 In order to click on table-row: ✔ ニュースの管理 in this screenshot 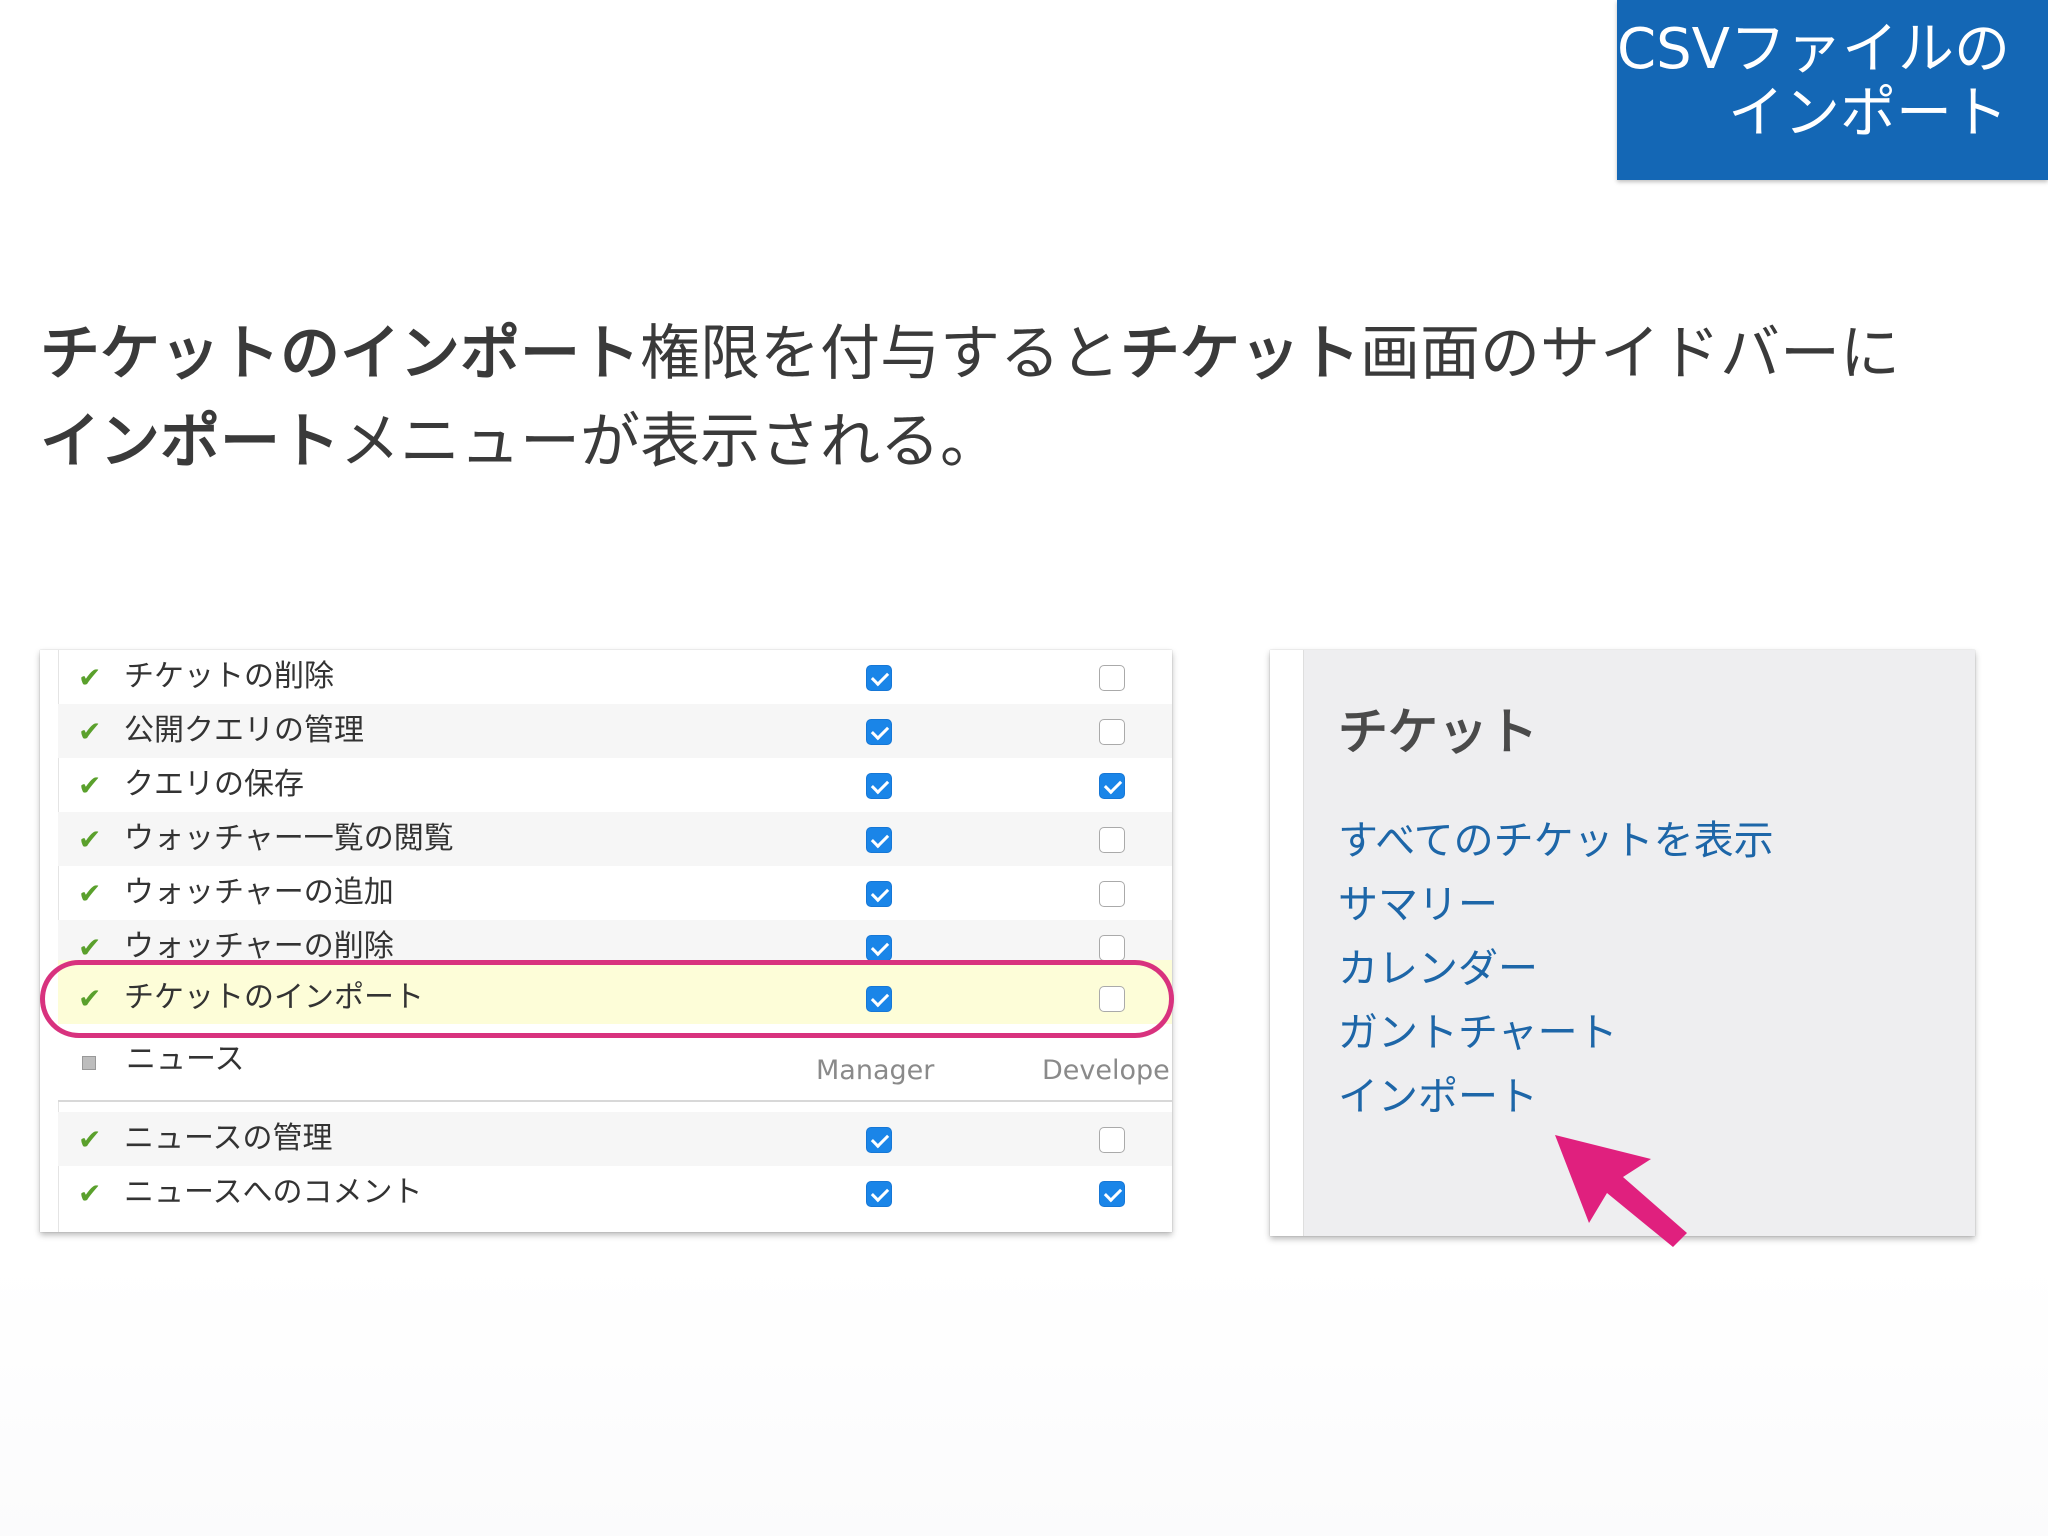, I will do `click(615, 1139)`.